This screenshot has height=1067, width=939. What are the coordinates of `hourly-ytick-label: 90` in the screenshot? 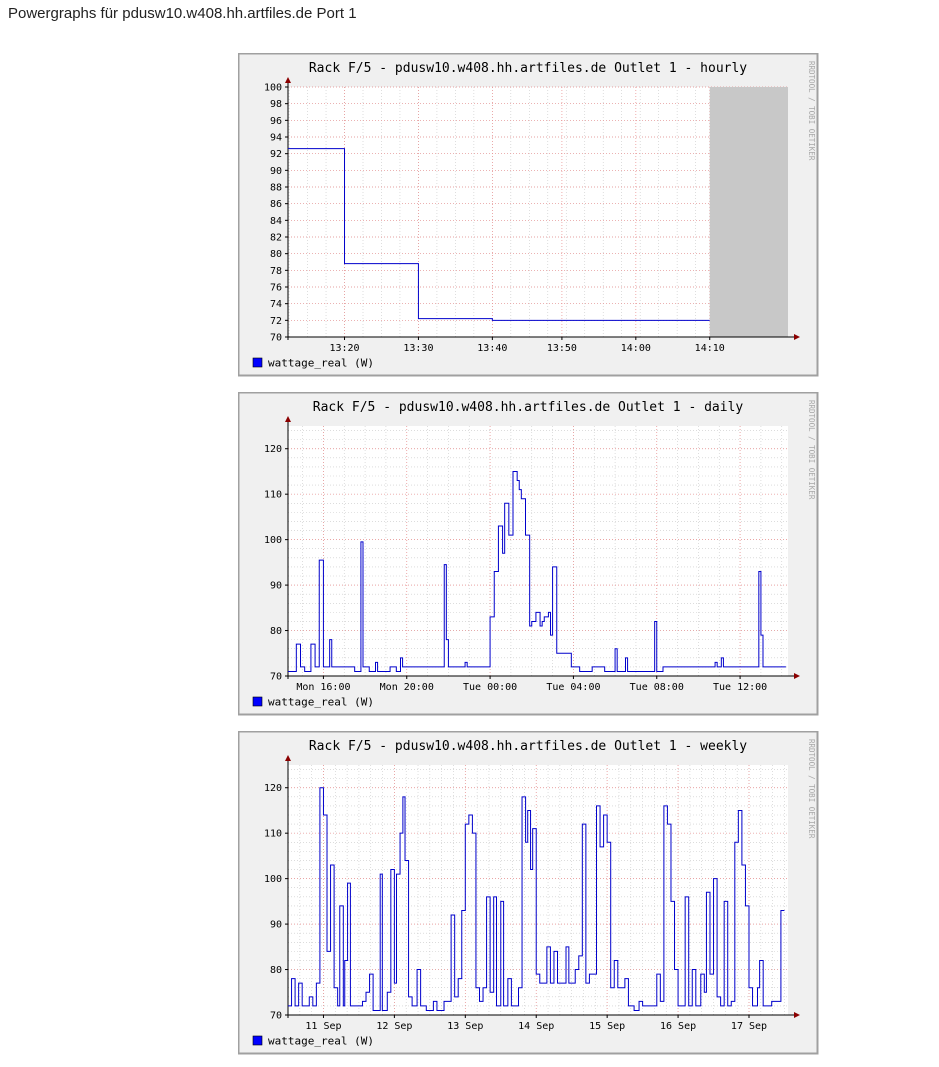 It's located at (276, 171).